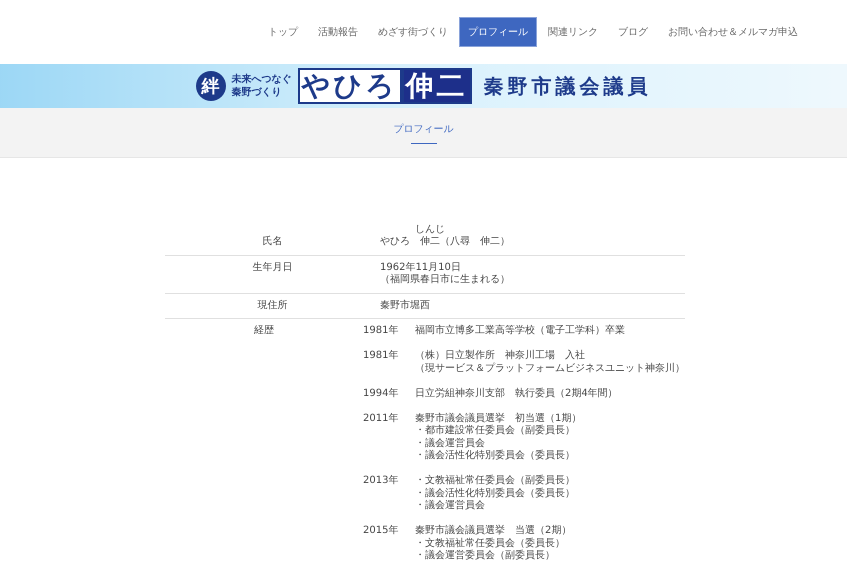 The height and width of the screenshot is (576, 847). Describe the element at coordinates (405, 306) in the screenshot. I see `row-value: 秦野市堀西` at that location.